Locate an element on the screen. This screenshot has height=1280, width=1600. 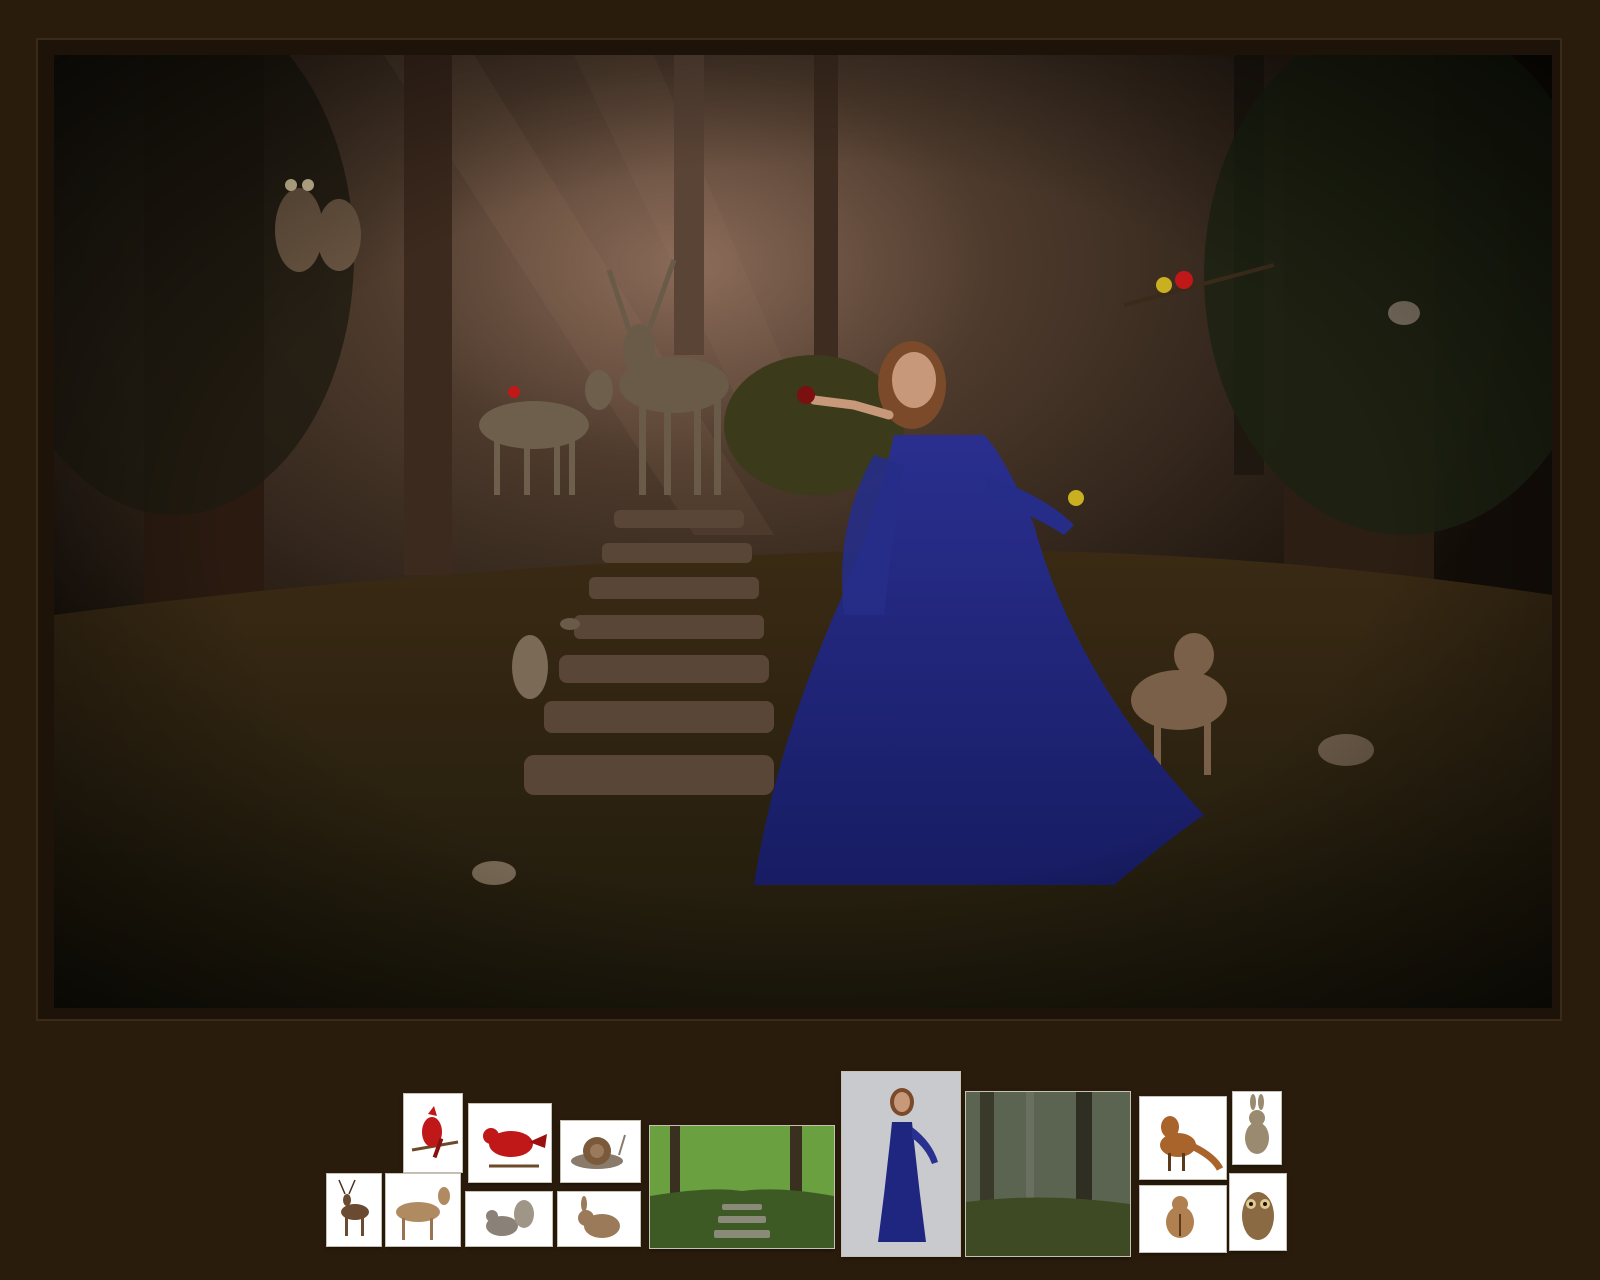
thumb-snail is located at coordinates (600, 1151).